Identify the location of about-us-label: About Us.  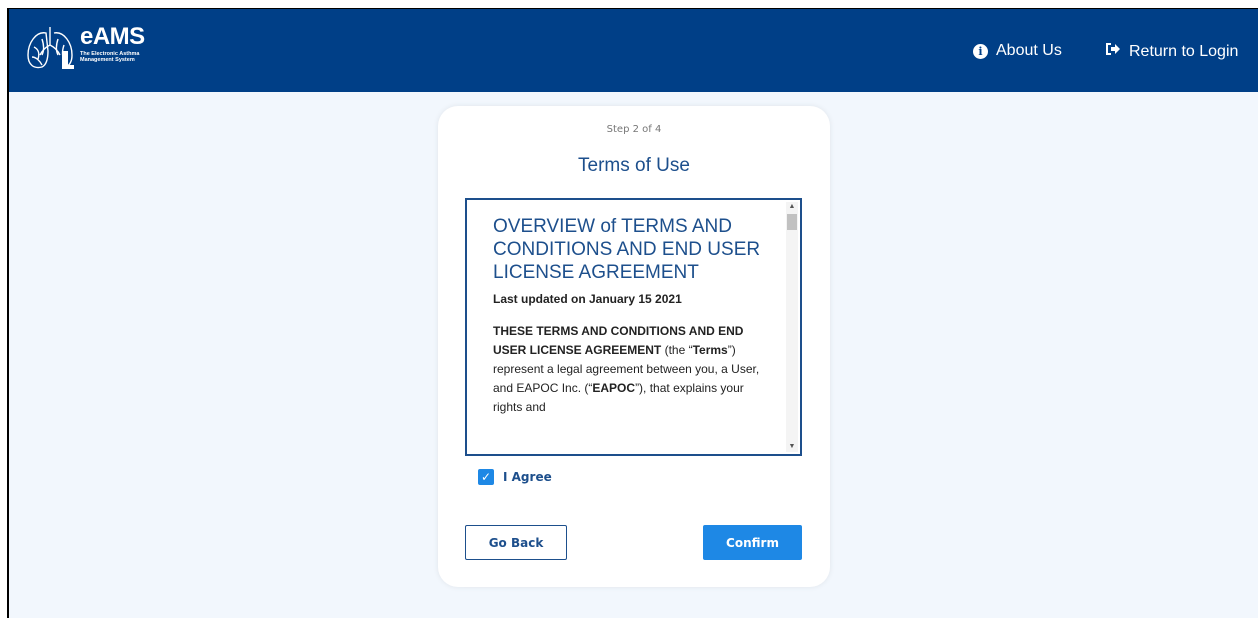
(1029, 50).